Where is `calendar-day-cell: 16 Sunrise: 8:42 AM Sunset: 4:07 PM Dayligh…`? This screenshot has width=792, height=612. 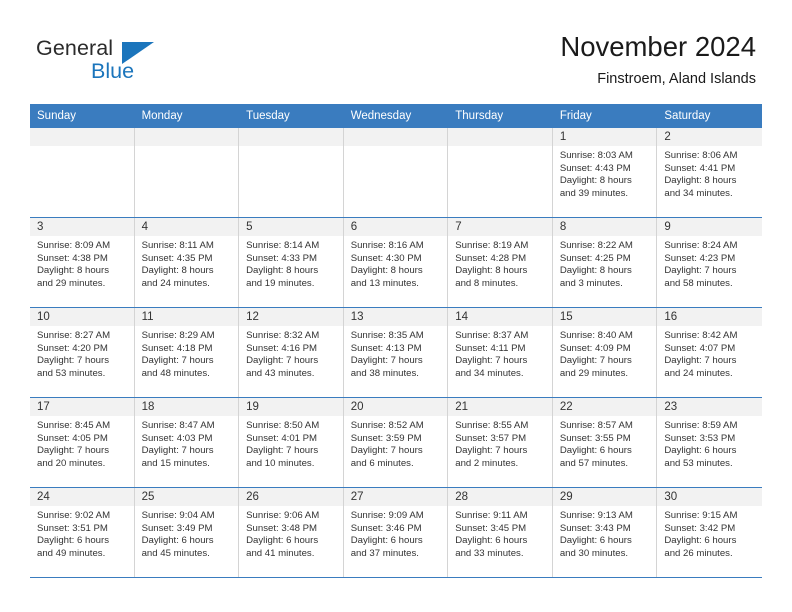 calendar-day-cell: 16 Sunrise: 8:42 AM Sunset: 4:07 PM Dayligh… is located at coordinates (709, 352).